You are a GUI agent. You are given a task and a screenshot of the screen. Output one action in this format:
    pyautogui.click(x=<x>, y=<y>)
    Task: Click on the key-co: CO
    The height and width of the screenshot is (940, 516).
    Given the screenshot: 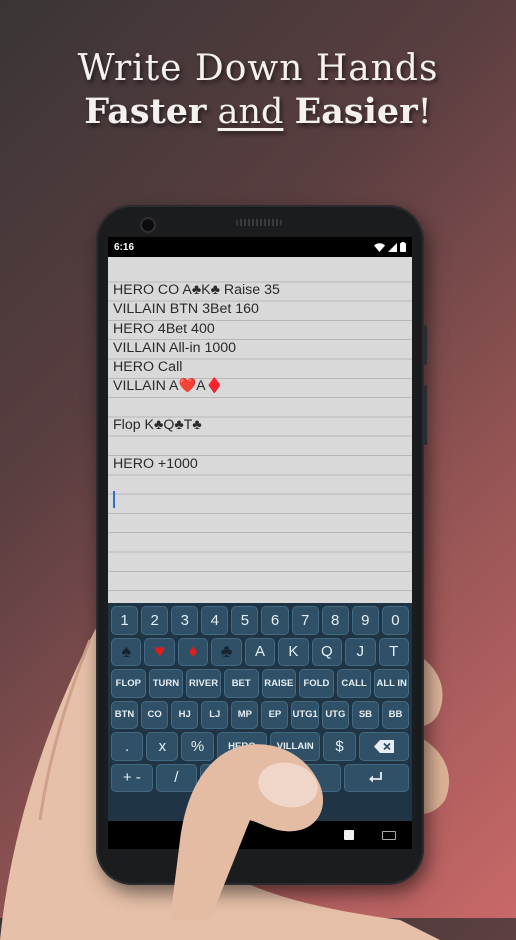 What is the action you would take?
    pyautogui.click(x=155, y=714)
    